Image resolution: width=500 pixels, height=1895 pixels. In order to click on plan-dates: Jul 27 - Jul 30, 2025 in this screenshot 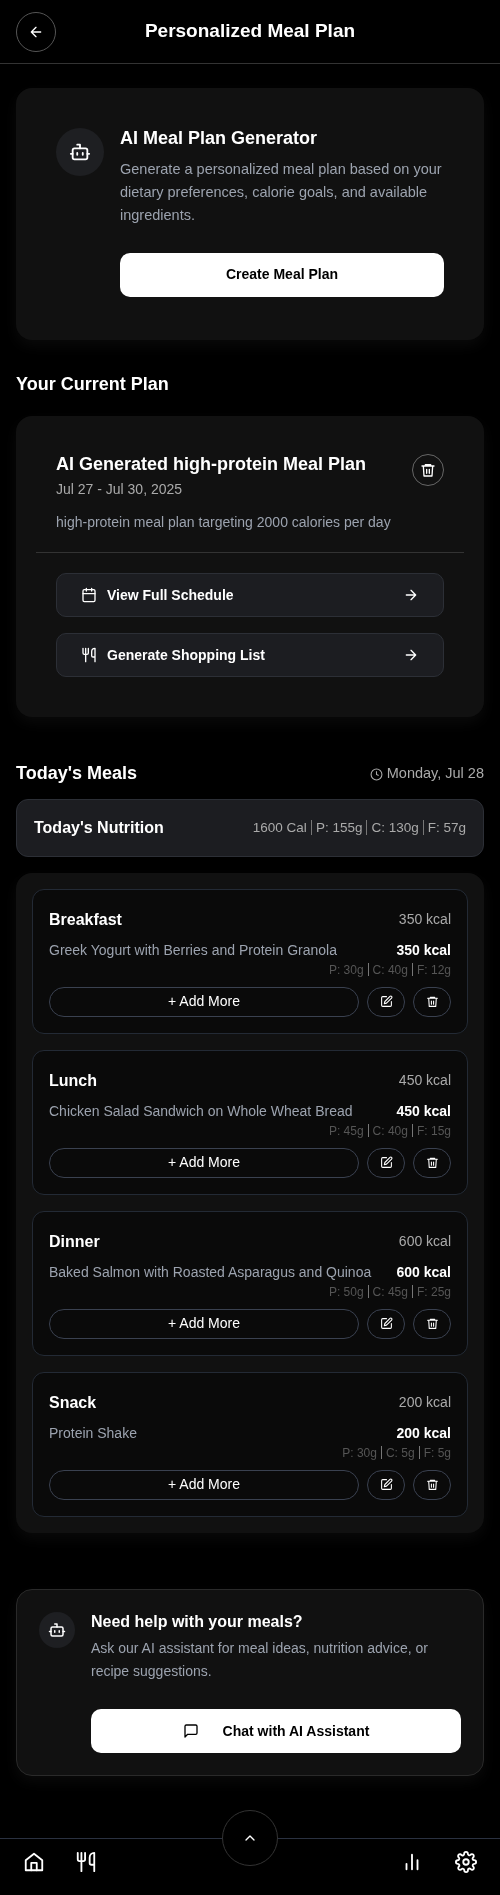, I will do `click(120, 490)`.